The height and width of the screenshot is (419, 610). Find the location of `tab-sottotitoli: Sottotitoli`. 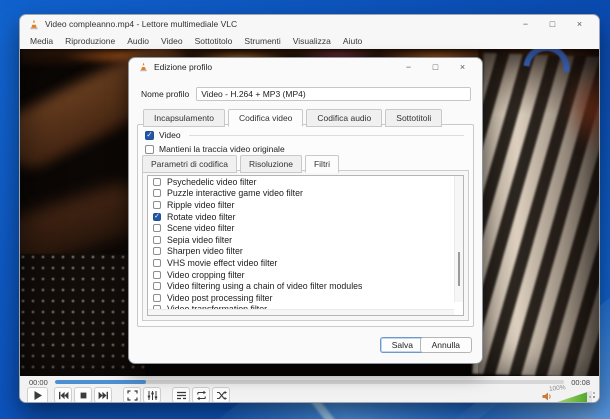

tab-sottotitoli: Sottotitoli is located at coordinates (414, 118).